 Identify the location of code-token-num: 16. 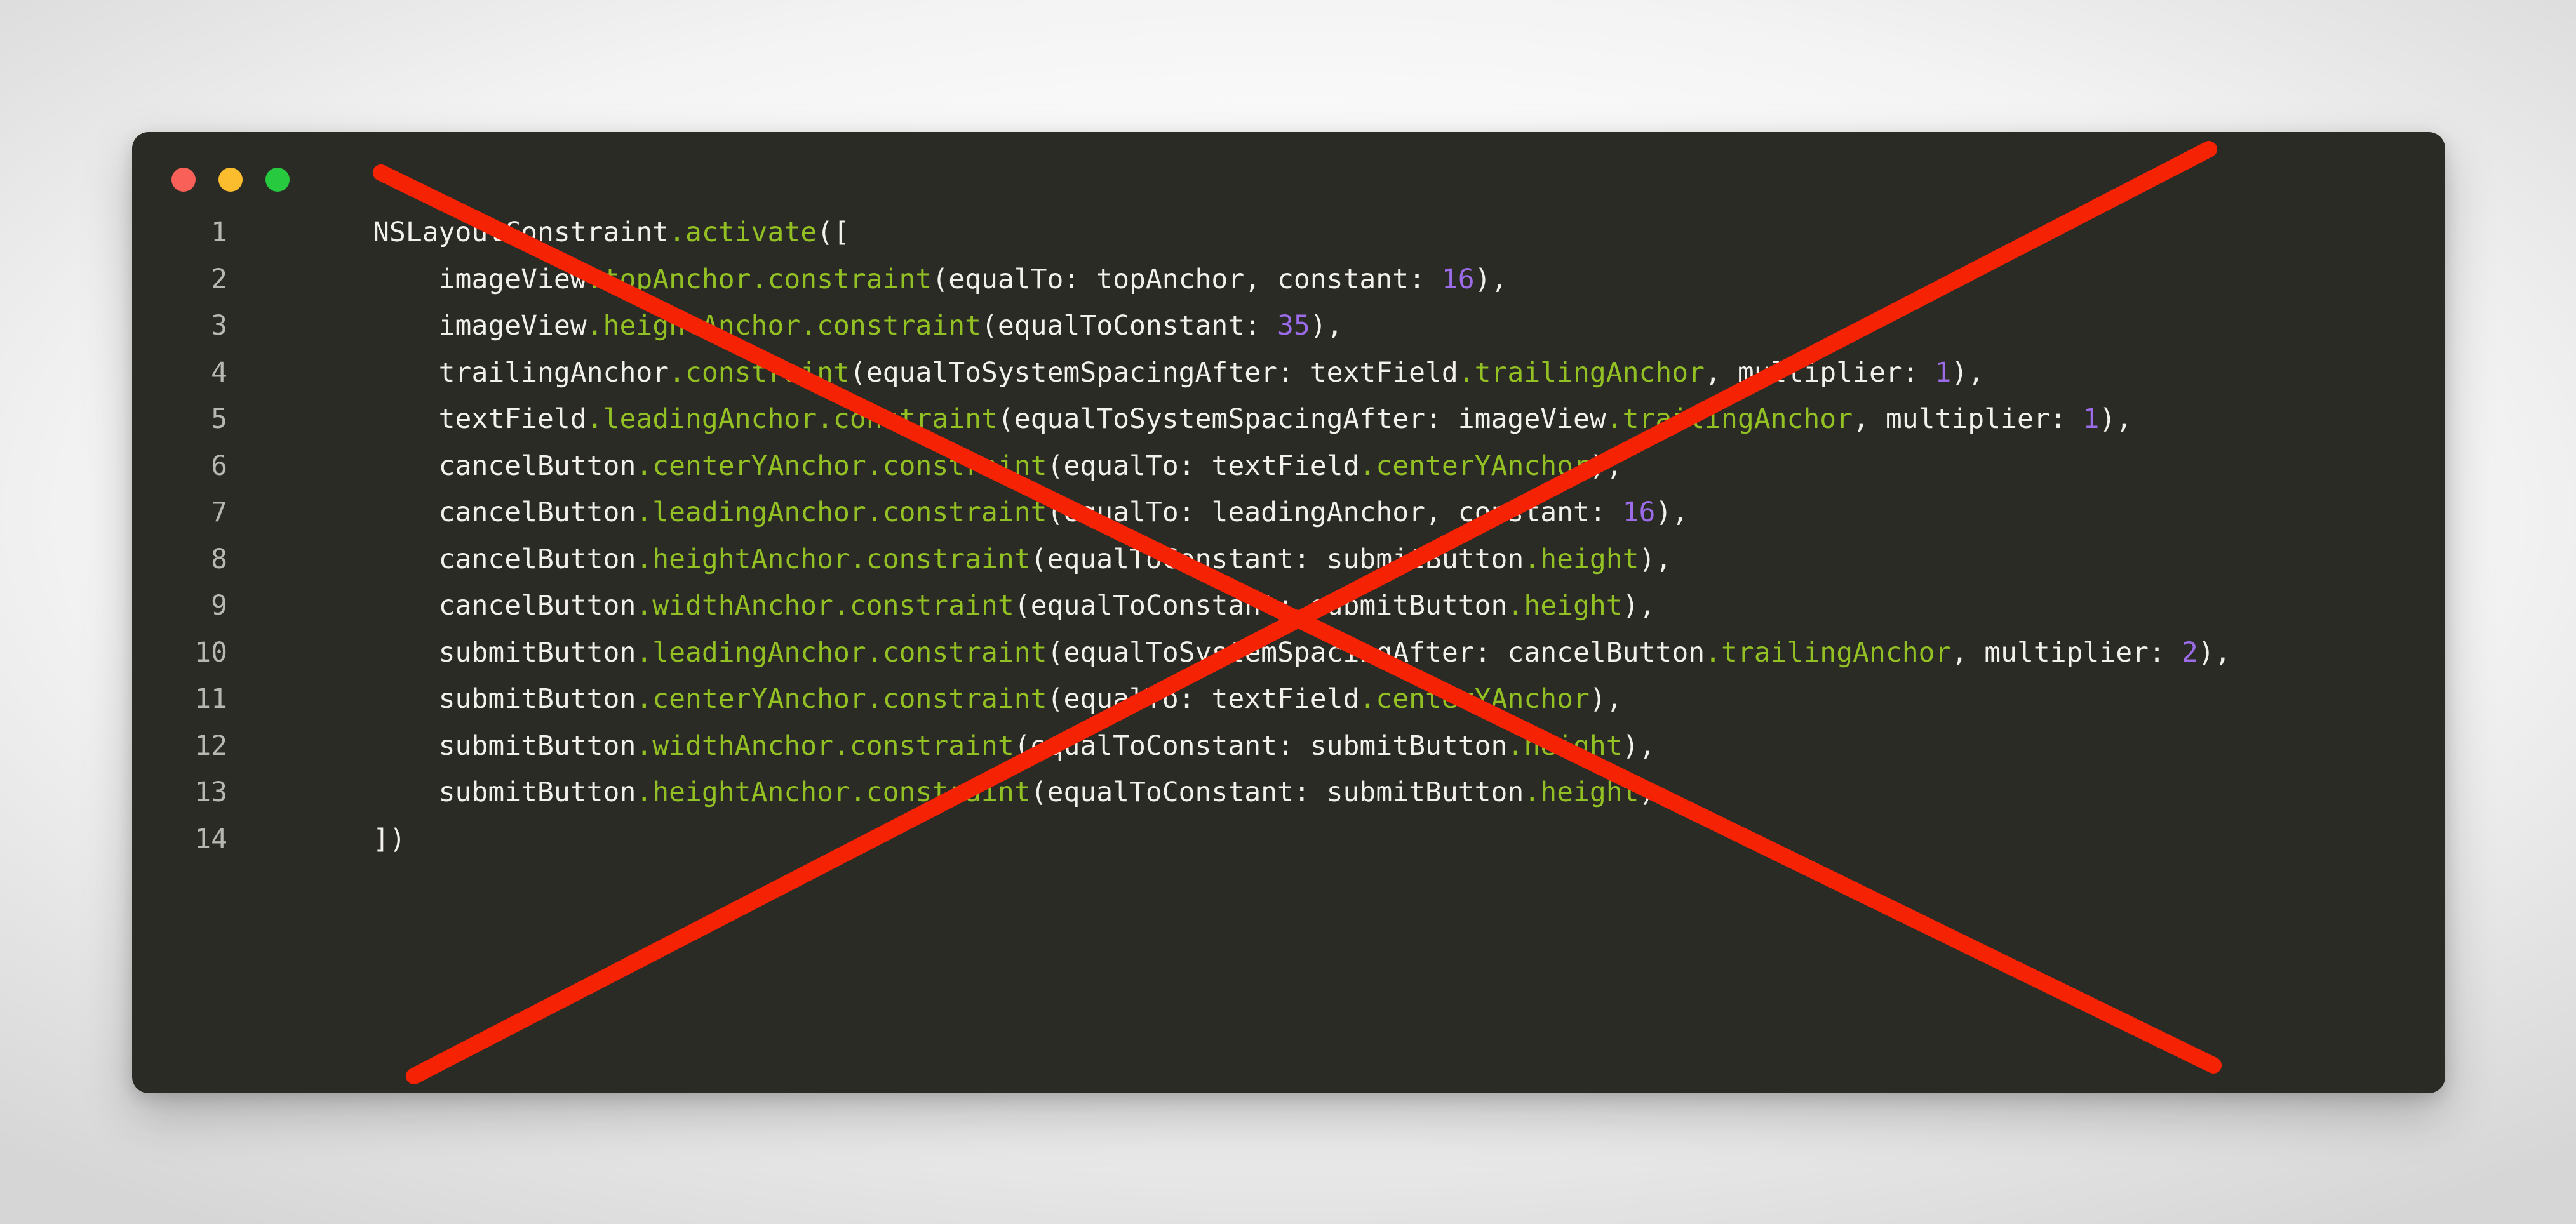
(1458, 279).